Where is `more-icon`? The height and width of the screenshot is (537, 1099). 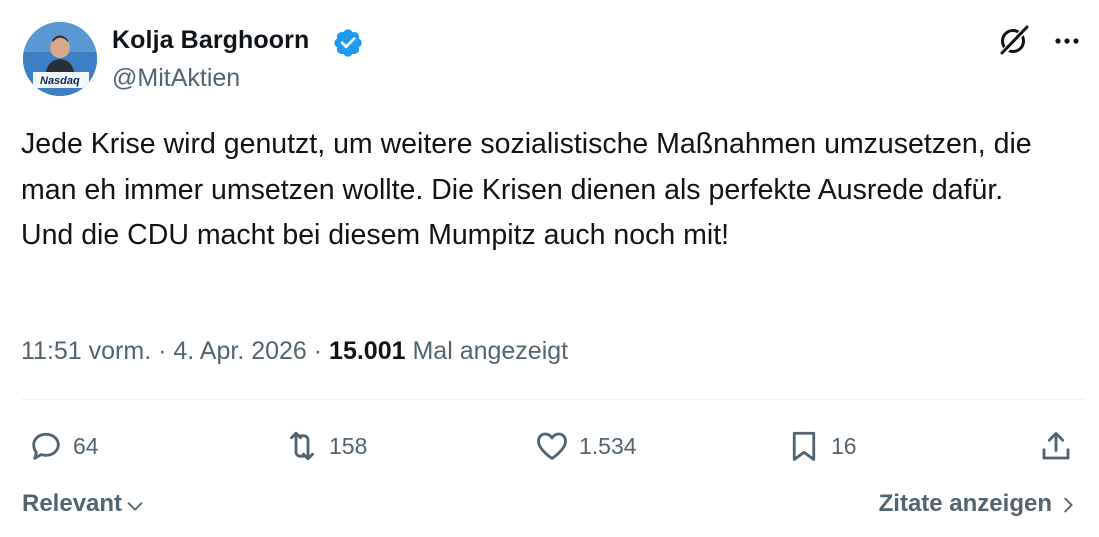 more-icon is located at coordinates (1067, 41).